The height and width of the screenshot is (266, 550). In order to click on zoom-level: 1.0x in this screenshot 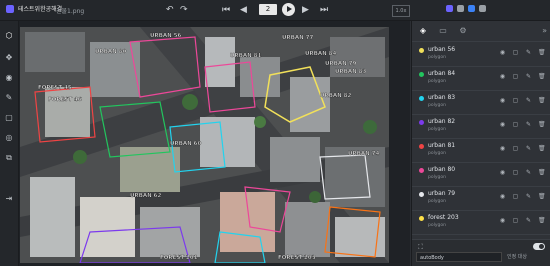, I will do `click(401, 11)`.